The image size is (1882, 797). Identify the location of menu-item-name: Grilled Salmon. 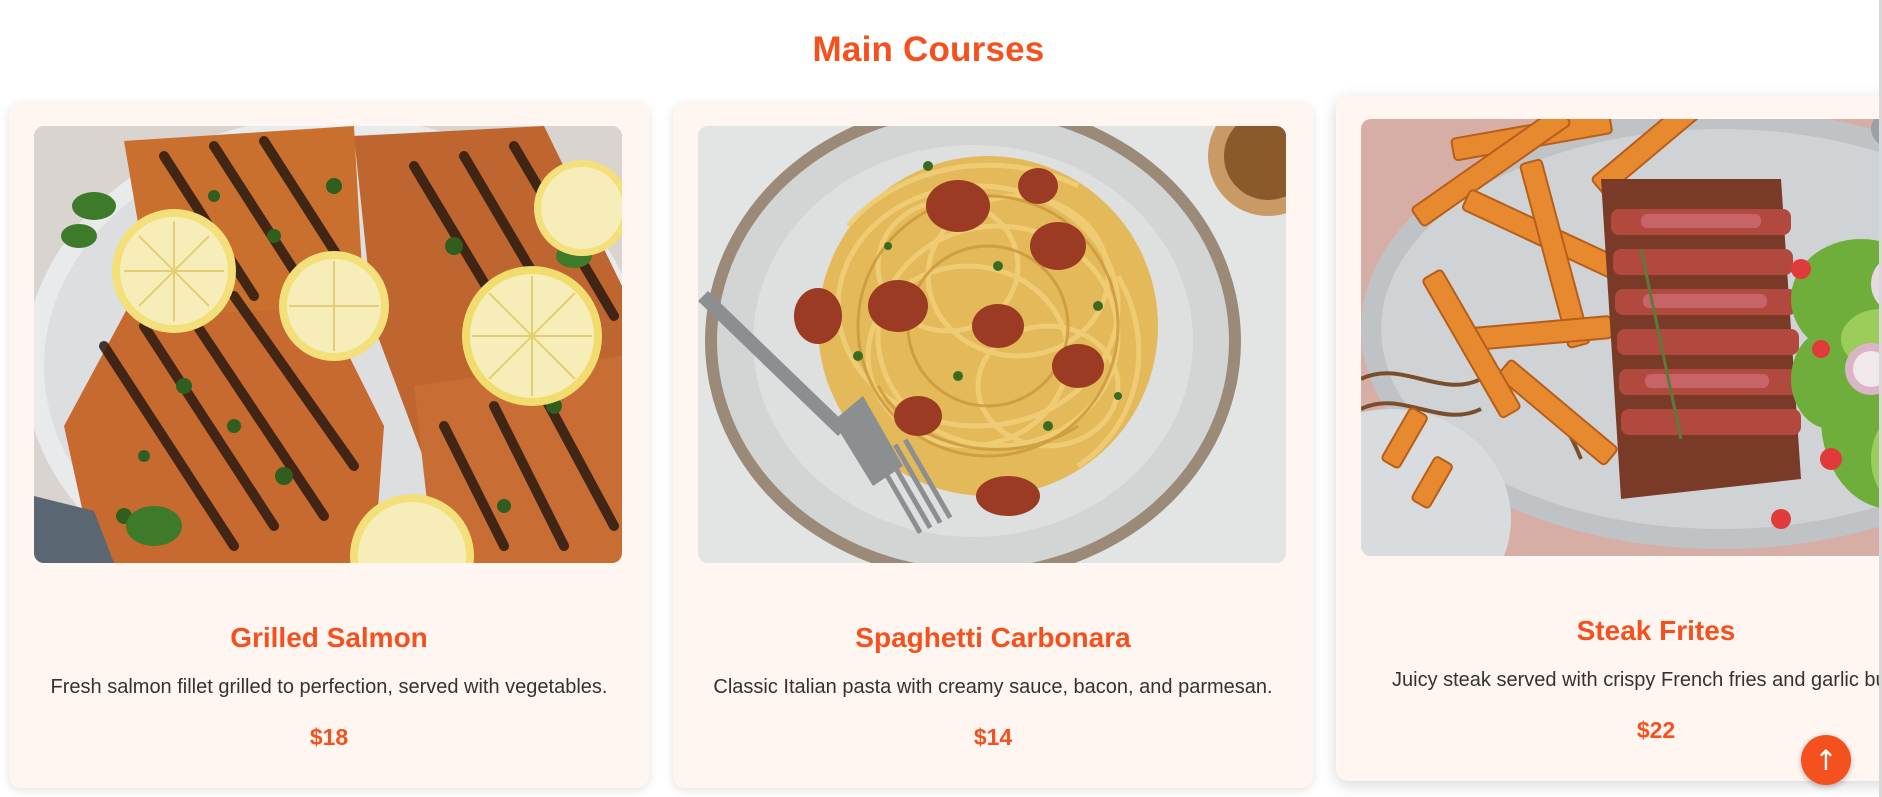
(329, 637).